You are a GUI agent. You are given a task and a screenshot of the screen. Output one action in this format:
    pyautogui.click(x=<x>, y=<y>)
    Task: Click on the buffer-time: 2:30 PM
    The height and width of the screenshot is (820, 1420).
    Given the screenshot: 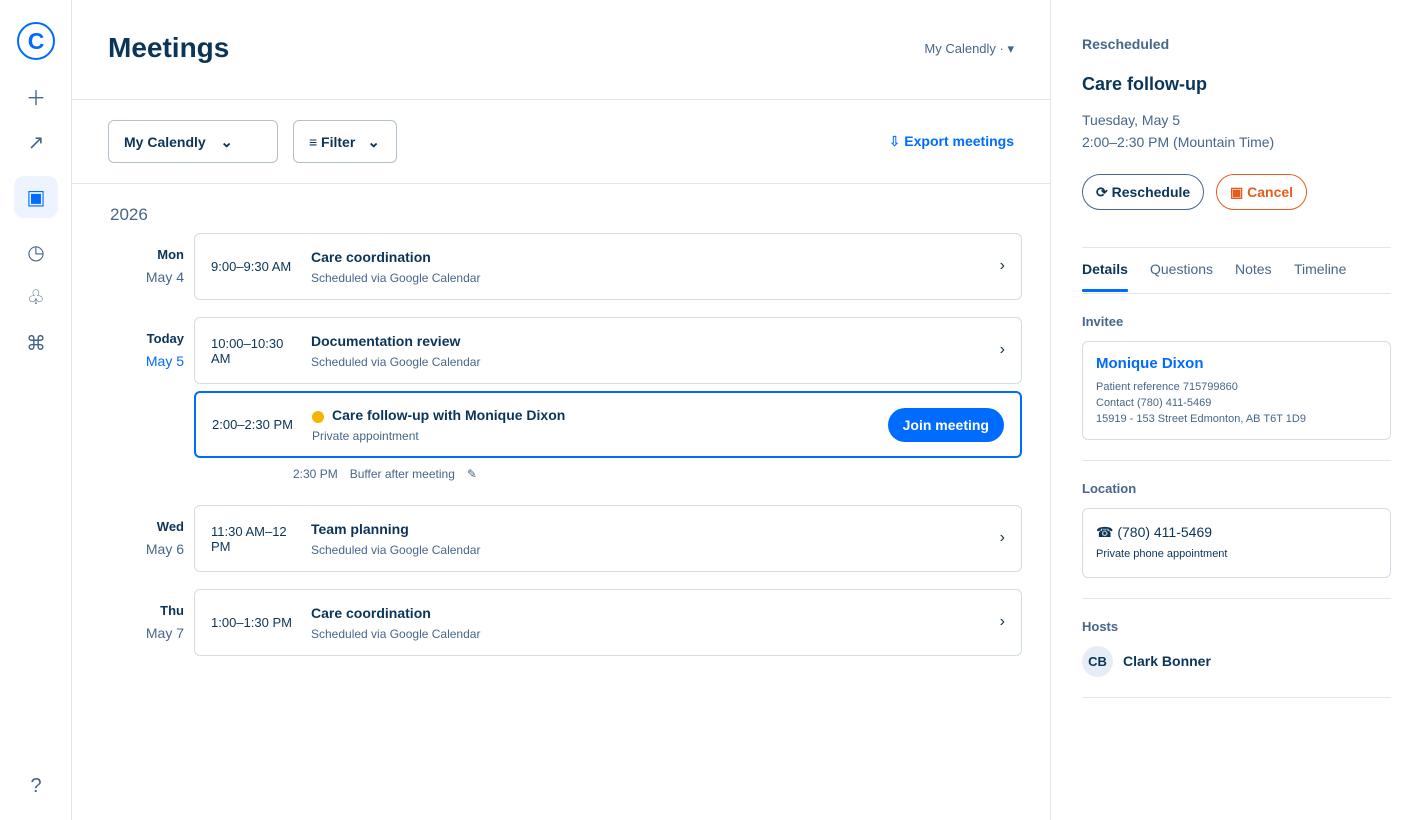 What is the action you would take?
    pyautogui.click(x=315, y=474)
    